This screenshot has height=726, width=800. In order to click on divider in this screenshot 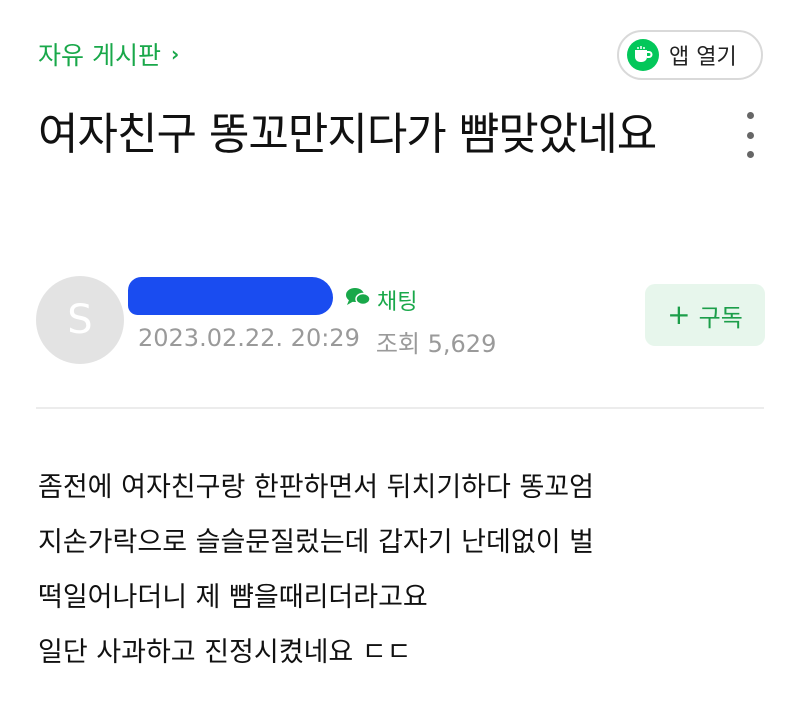, I will do `click(400, 408)`.